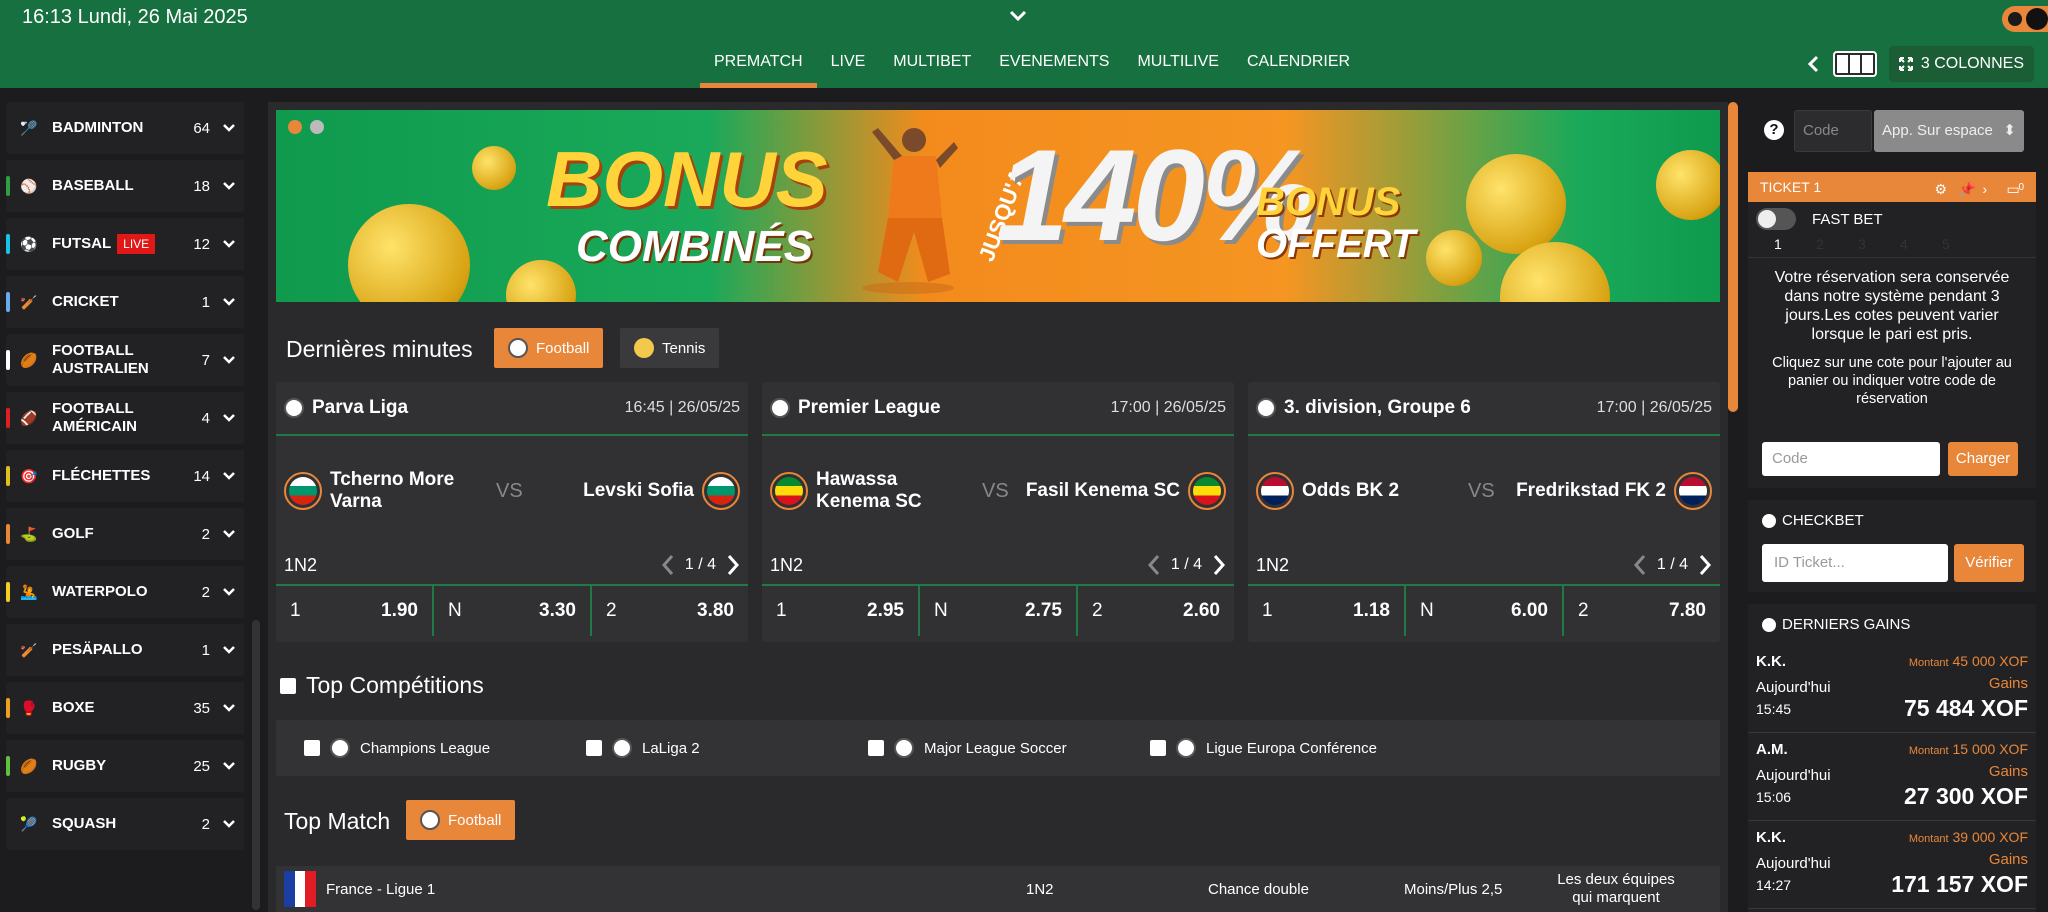 This screenshot has height=912, width=2048. What do you see at coordinates (1854, 64) in the screenshot?
I see `layout-grid-icon` at bounding box center [1854, 64].